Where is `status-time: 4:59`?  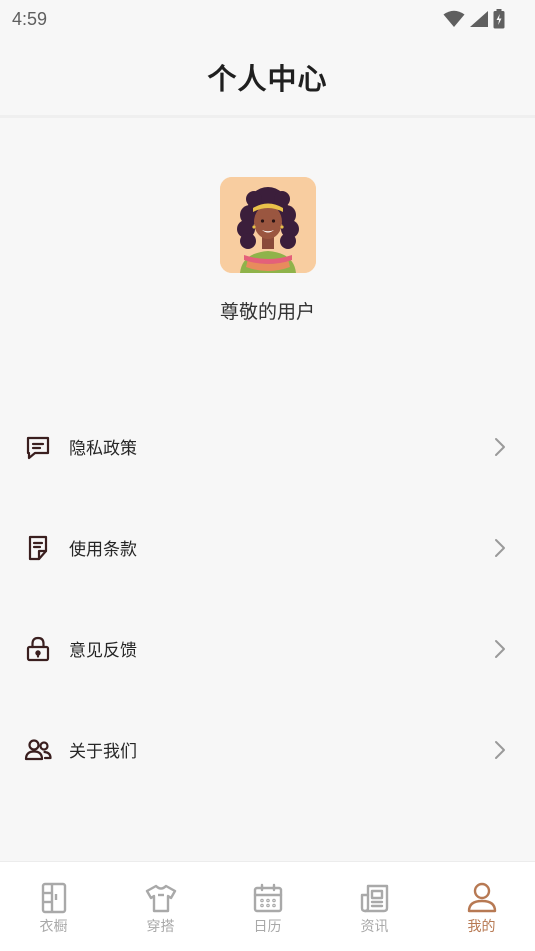 status-time: 4:59 is located at coordinates (30, 18).